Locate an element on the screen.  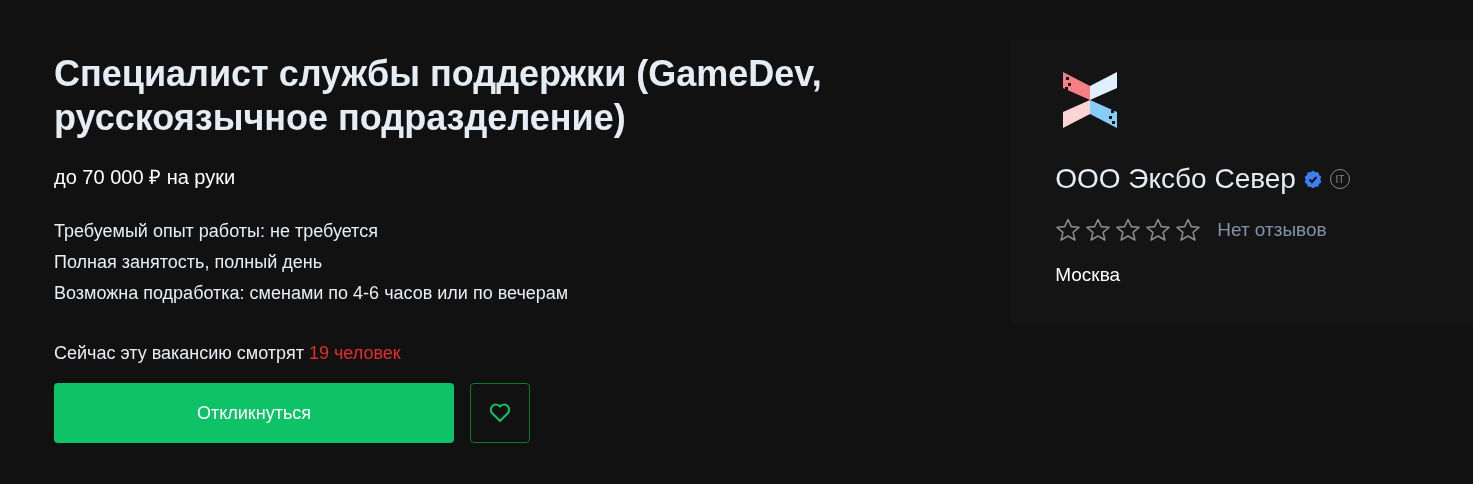
reviews-count: Нет отзывов is located at coordinates (1272, 230).